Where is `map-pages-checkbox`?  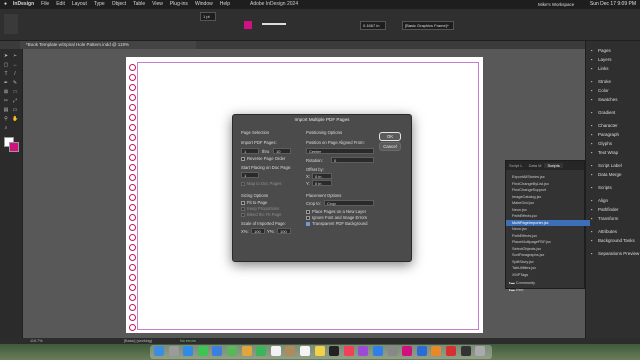
map-pages-checkbox is located at coordinates (243, 184).